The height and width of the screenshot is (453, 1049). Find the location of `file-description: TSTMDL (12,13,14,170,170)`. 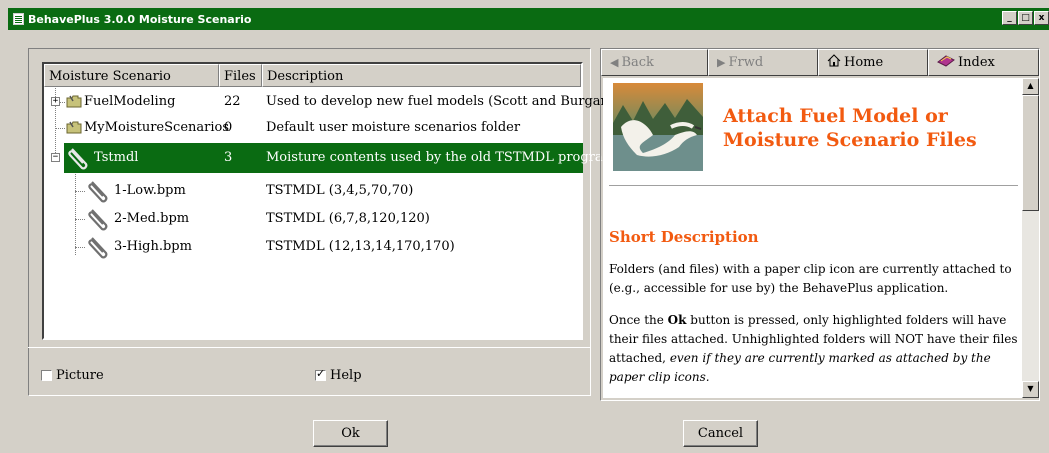

file-description: TSTMDL (12,13,14,170,170) is located at coordinates (360, 246).